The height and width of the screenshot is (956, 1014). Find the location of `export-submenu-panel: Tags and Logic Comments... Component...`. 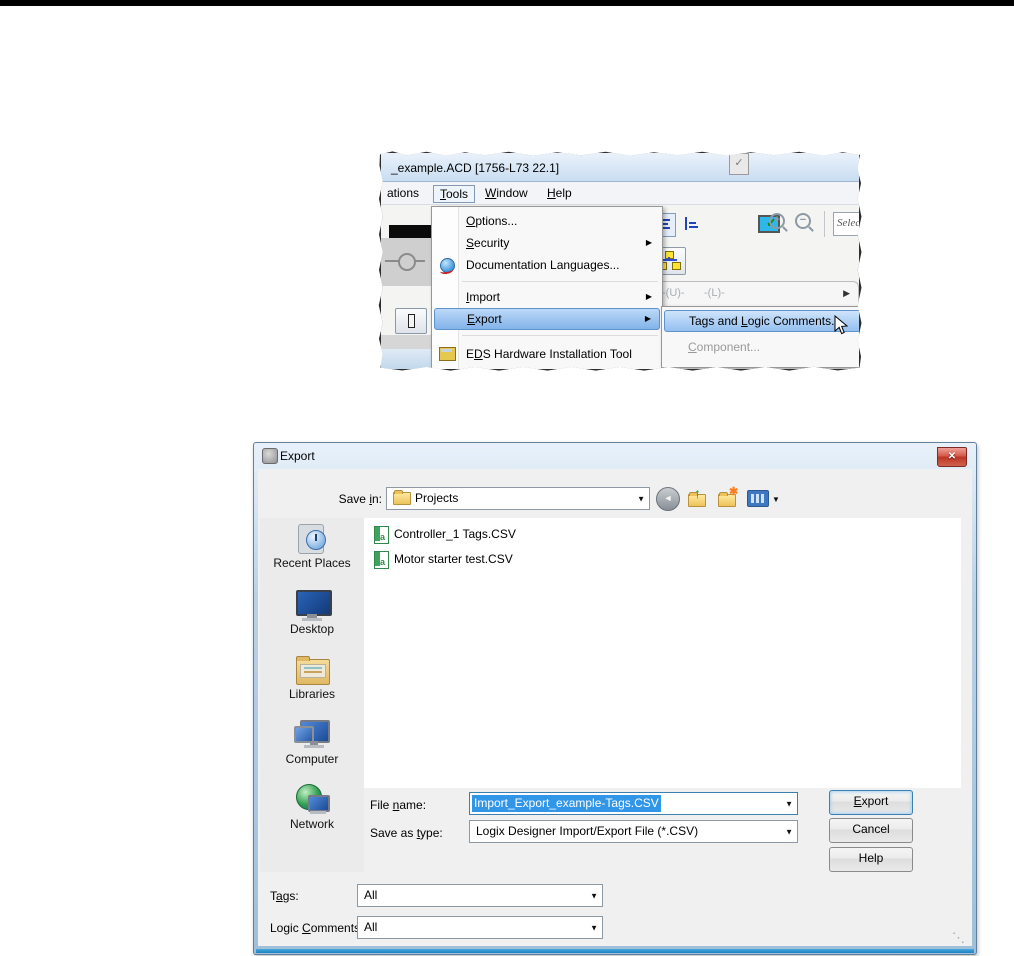

export-submenu-panel: Tags and Logic Comments... Component... is located at coordinates (760, 337).